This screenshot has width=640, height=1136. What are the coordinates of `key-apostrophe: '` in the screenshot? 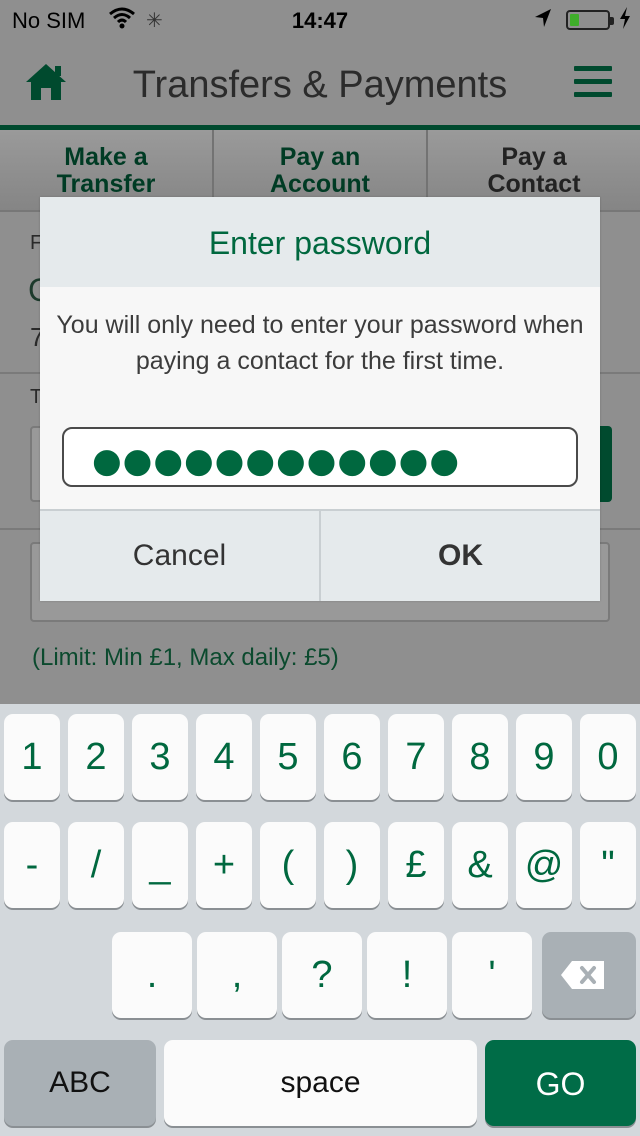 It's located at (492, 975).